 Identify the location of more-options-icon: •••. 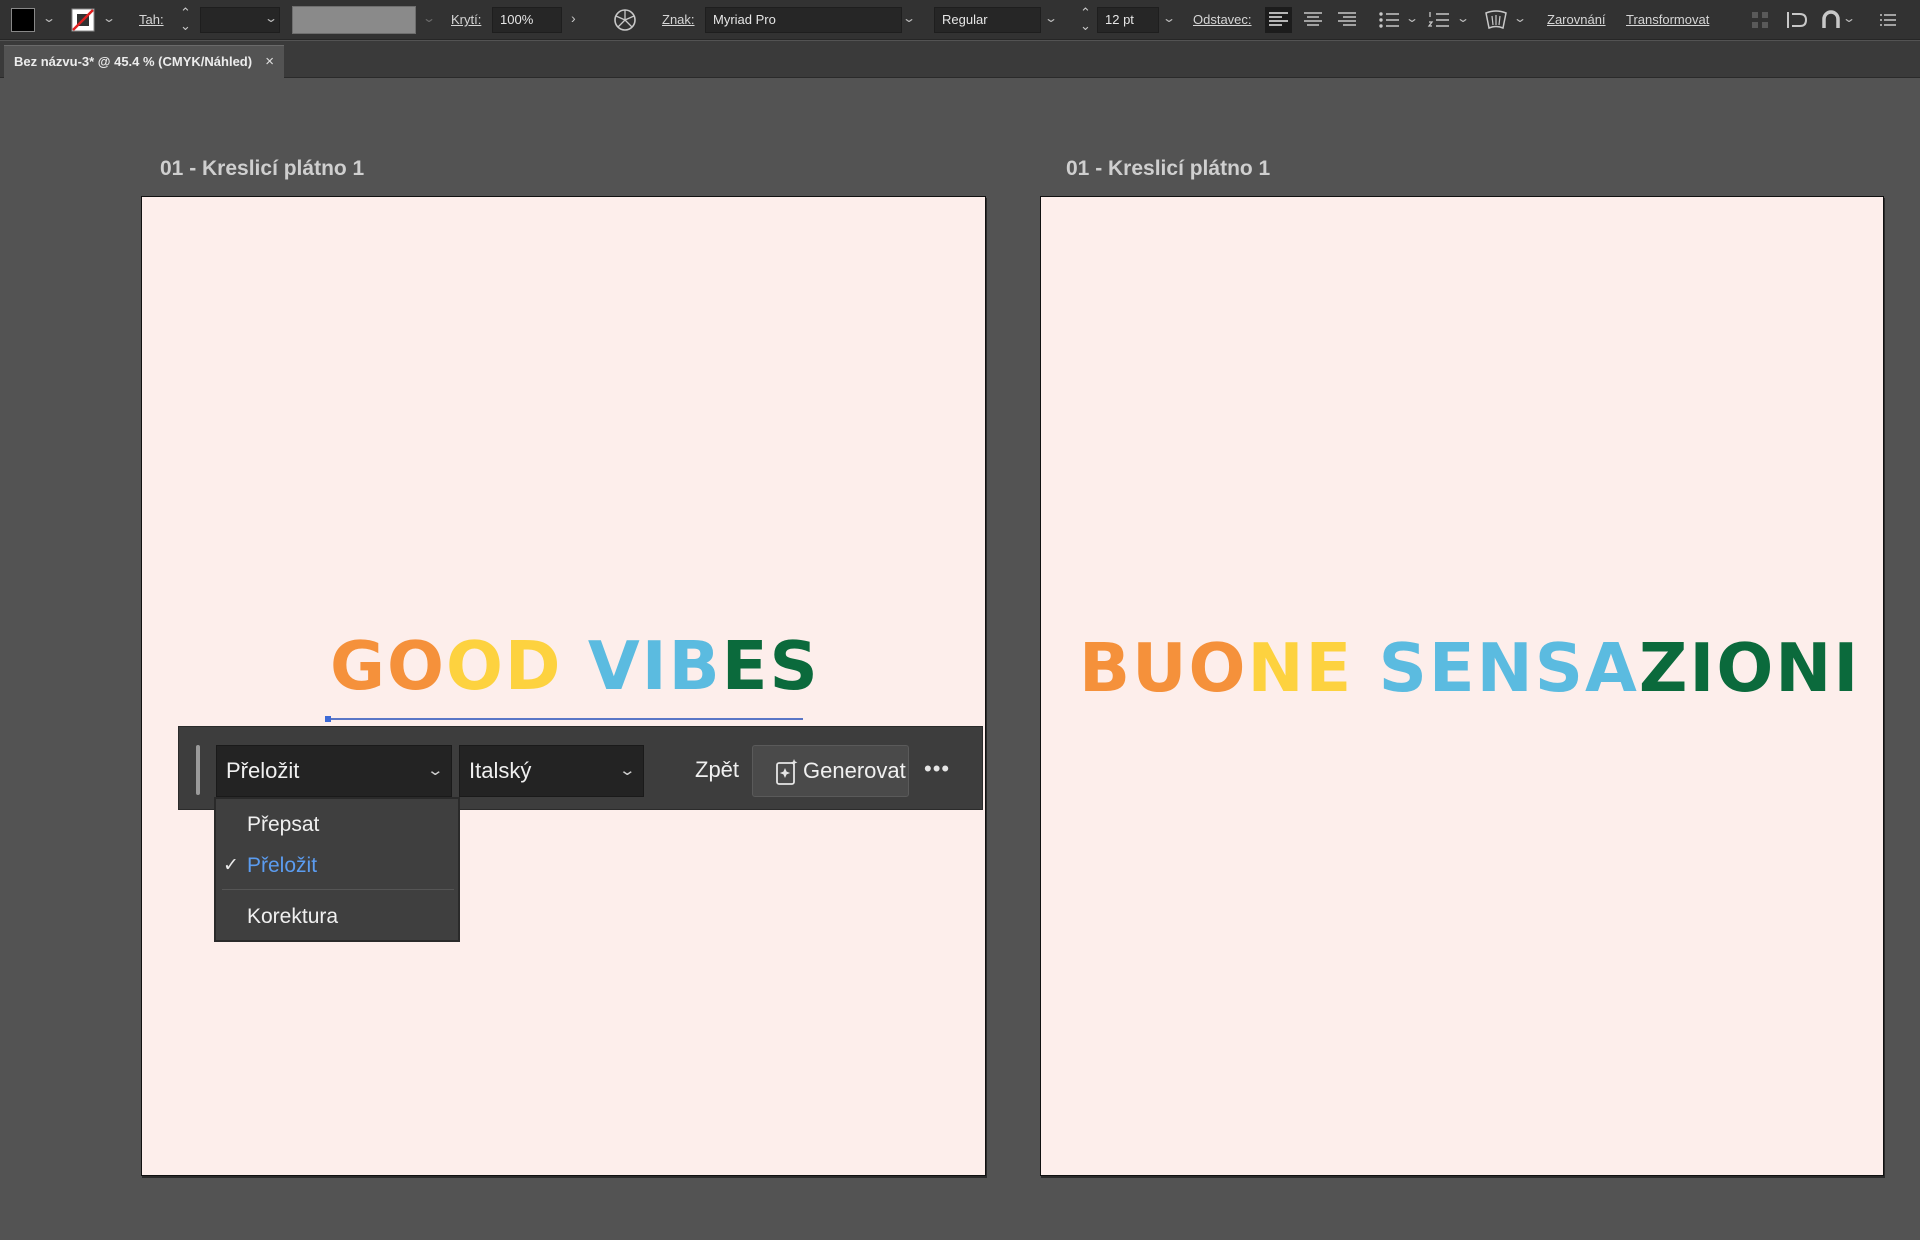
(937, 771).